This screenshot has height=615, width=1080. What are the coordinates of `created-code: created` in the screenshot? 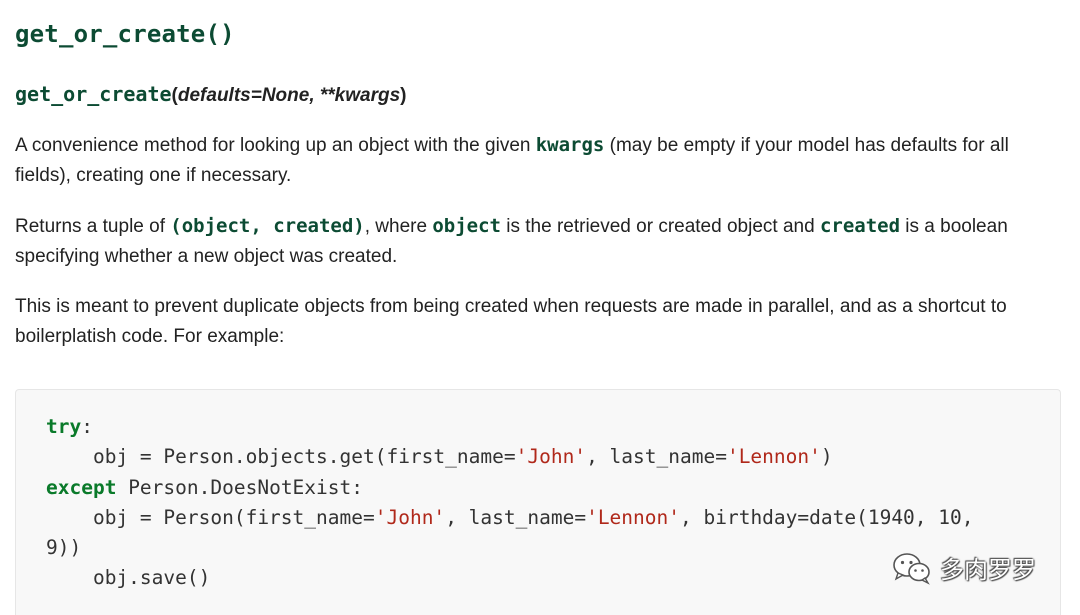 It's located at (860, 226).